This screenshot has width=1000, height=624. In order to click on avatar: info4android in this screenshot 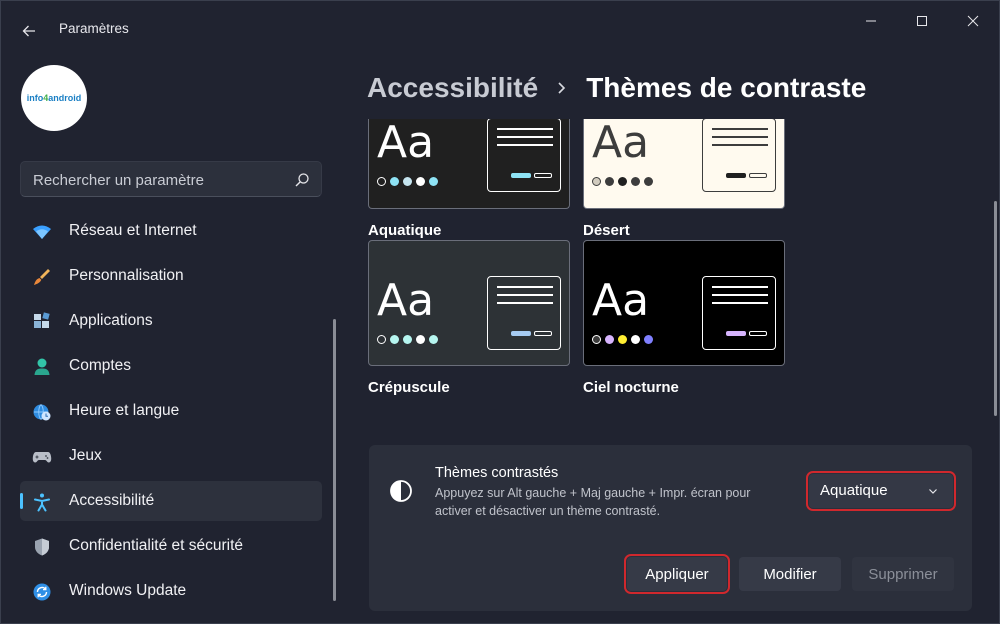, I will do `click(54, 98)`.